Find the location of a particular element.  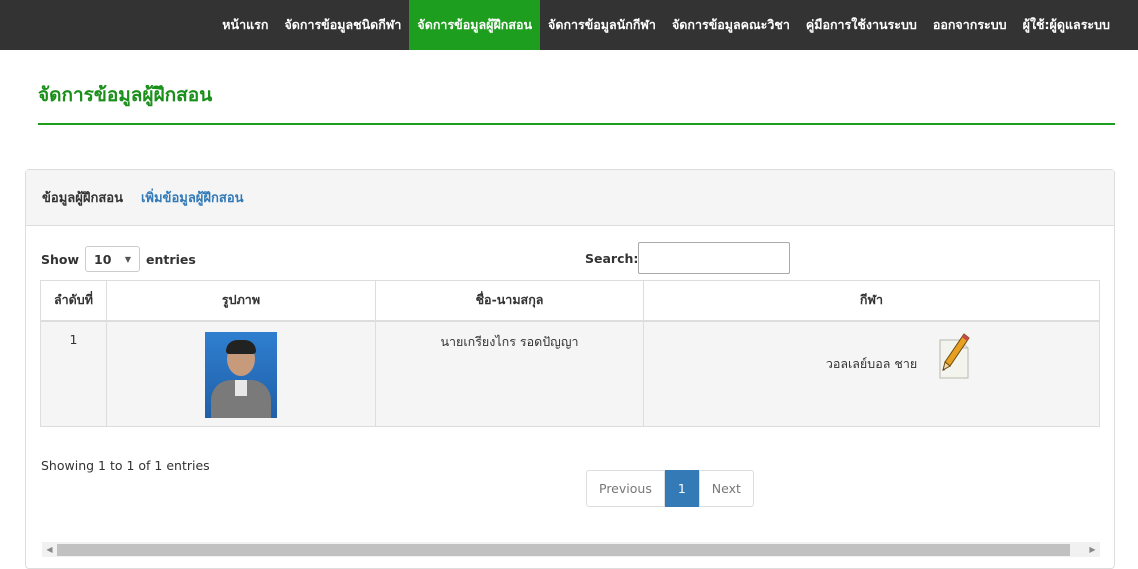

search-input is located at coordinates (714, 258).